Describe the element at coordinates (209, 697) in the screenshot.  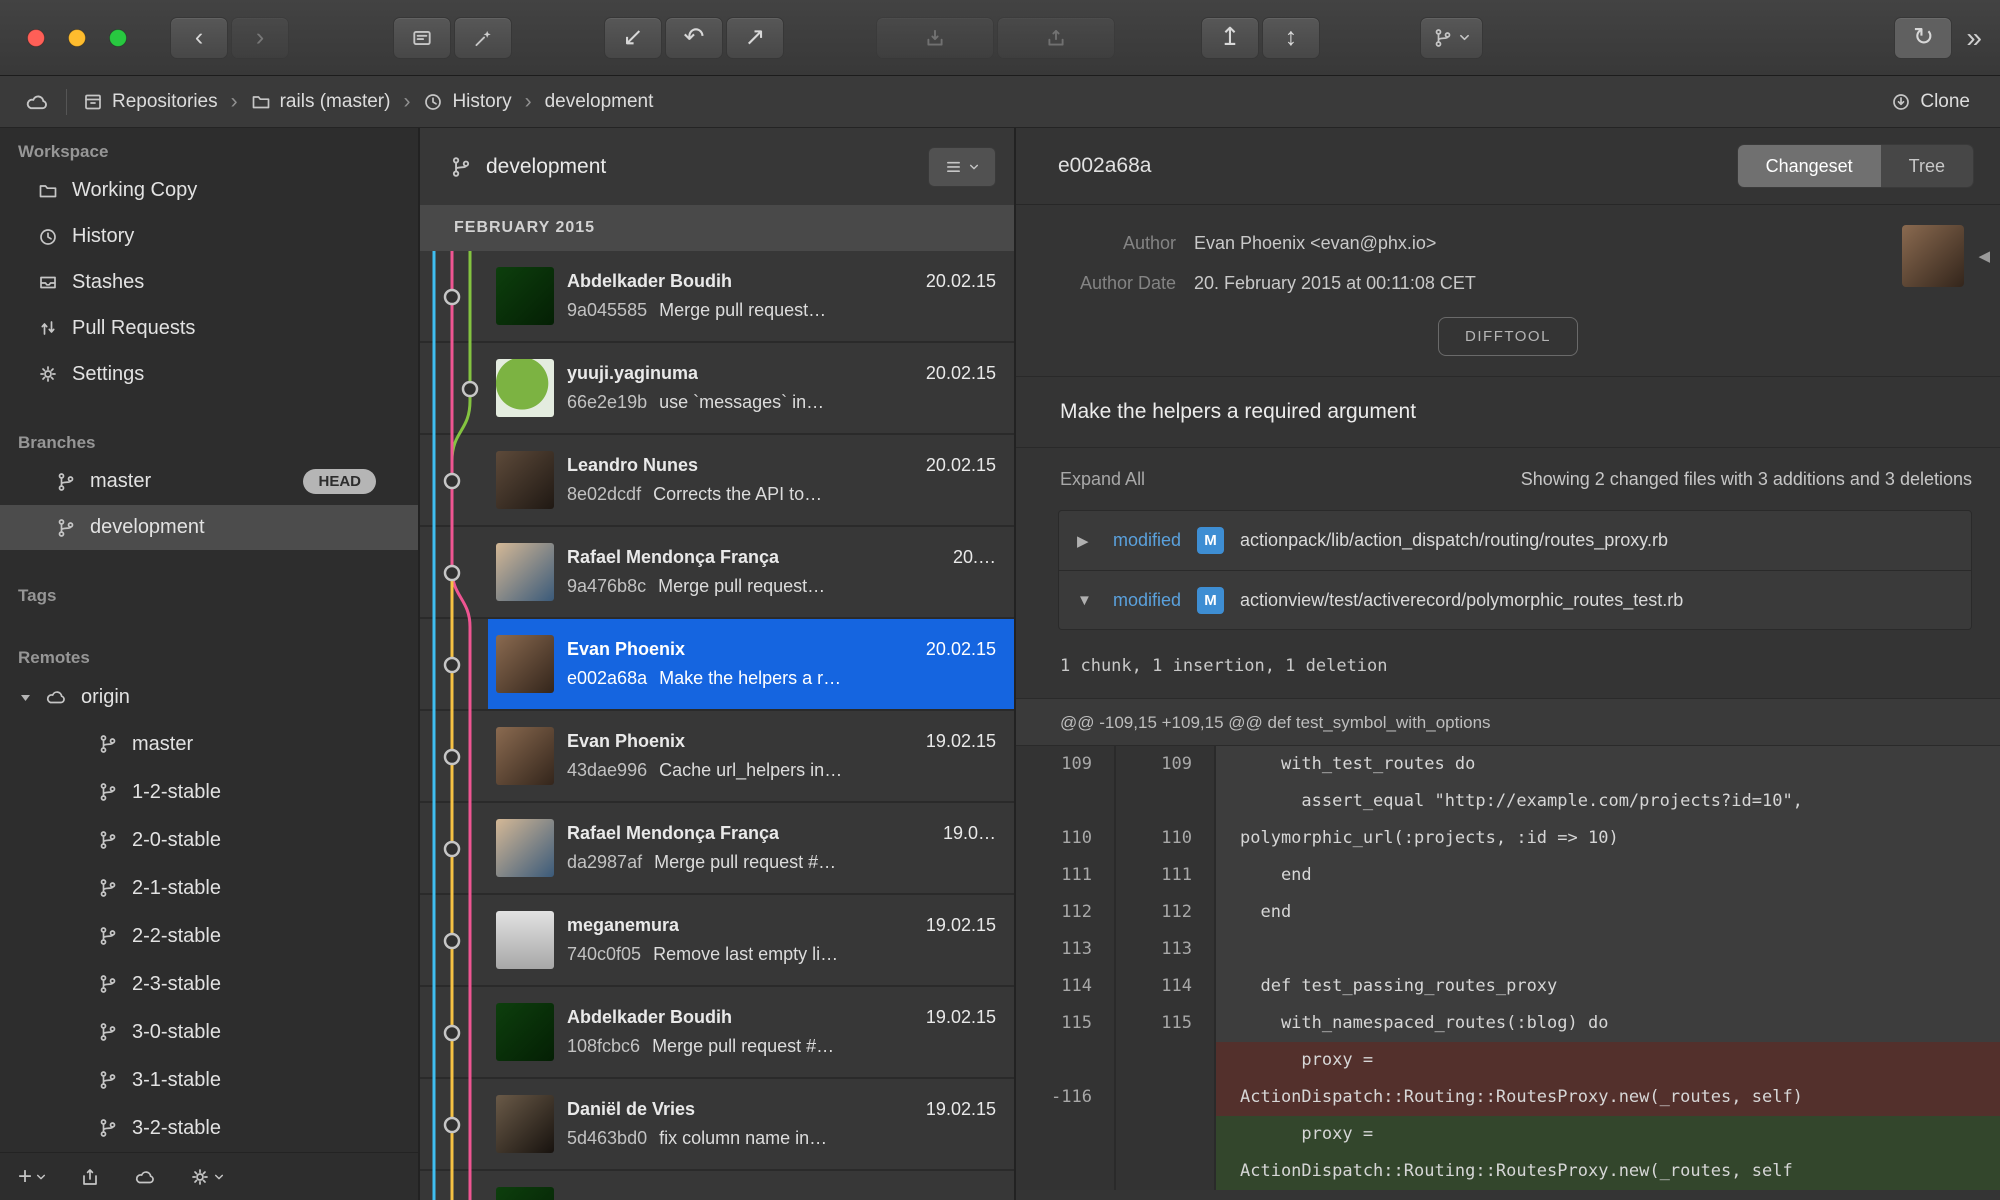
I see `sidebar-remote-origin: origin` at that location.